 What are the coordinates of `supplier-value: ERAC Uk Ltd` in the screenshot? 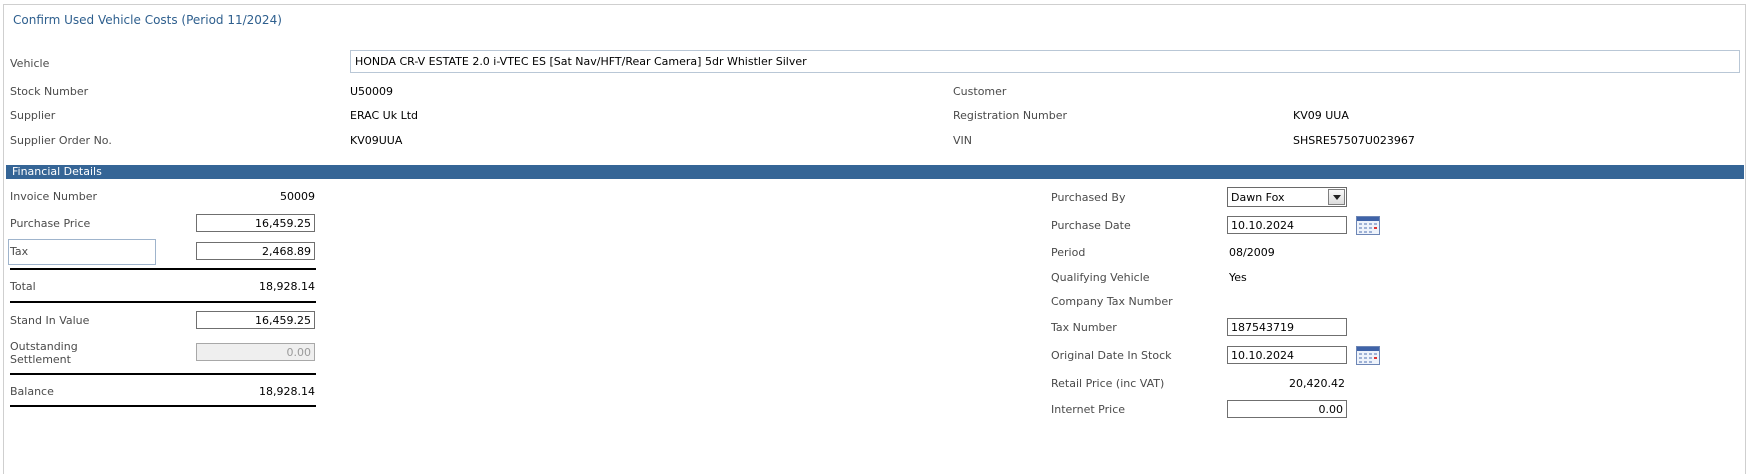 It's located at (384, 115).